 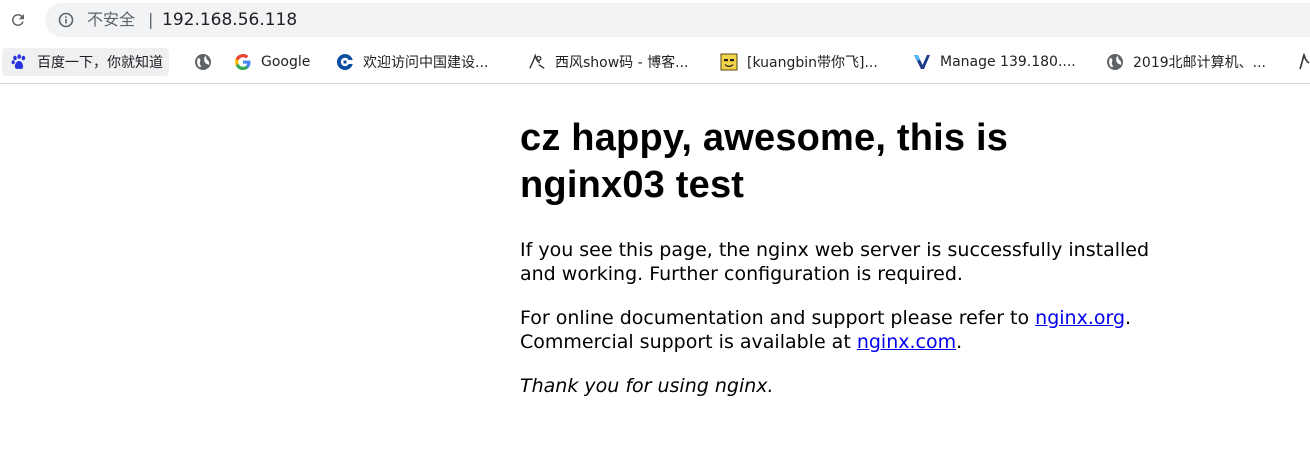 What do you see at coordinates (66, 20) in the screenshot?
I see `info-icon` at bounding box center [66, 20].